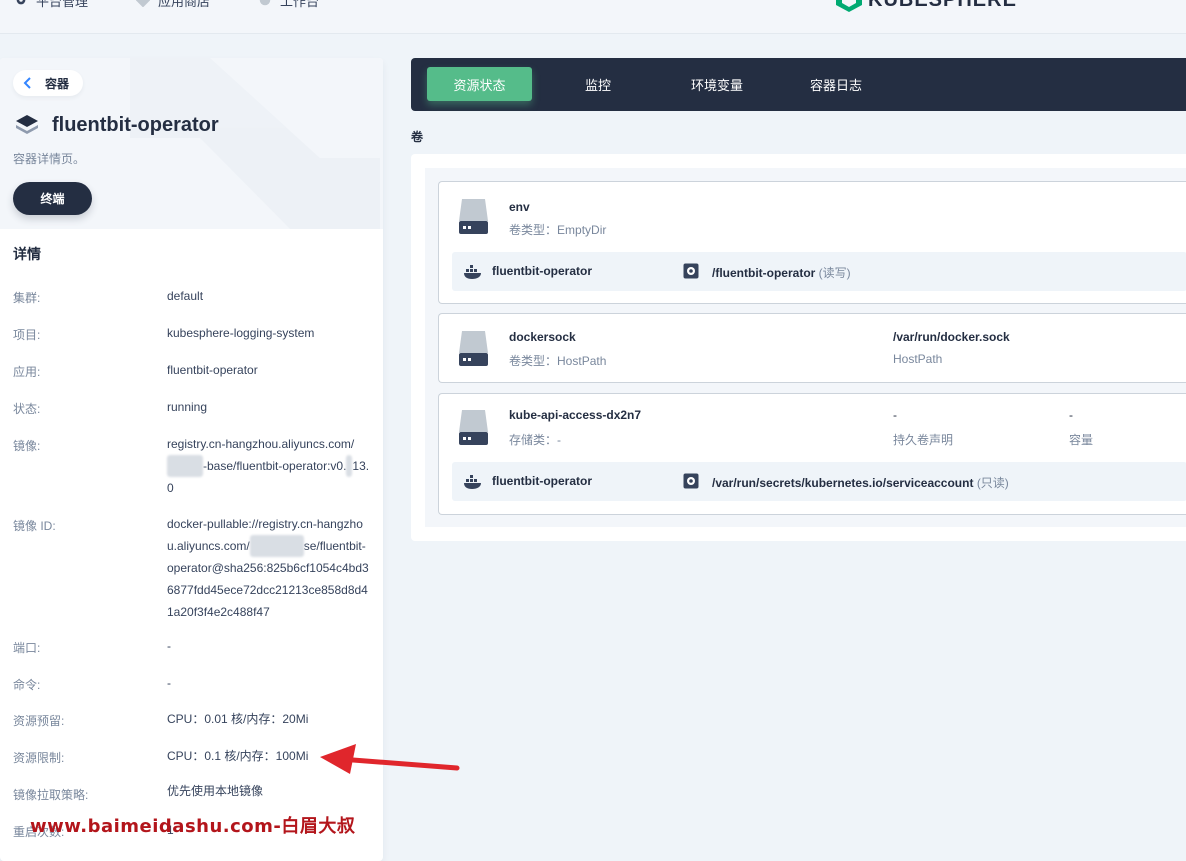 This screenshot has height=861, width=1186. What do you see at coordinates (241, 333) in the screenshot?
I see `detail-value: kubesphere-logging-system` at bounding box center [241, 333].